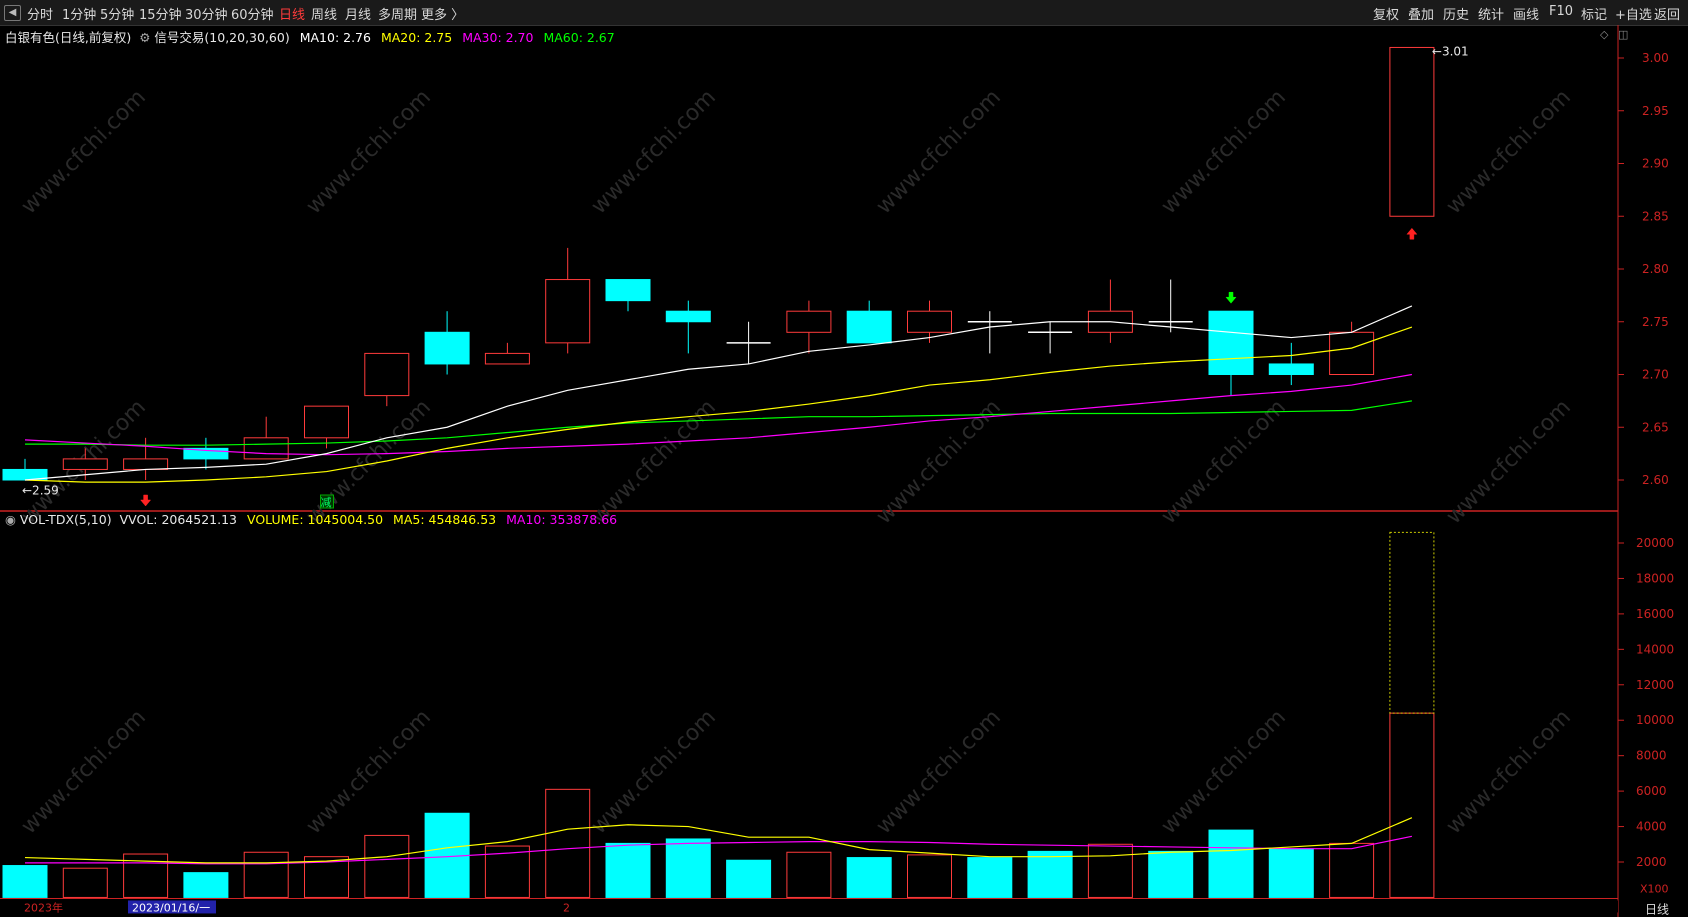 The height and width of the screenshot is (917, 1688). I want to click on ma60-value: MA60: 2.67, so click(579, 37).